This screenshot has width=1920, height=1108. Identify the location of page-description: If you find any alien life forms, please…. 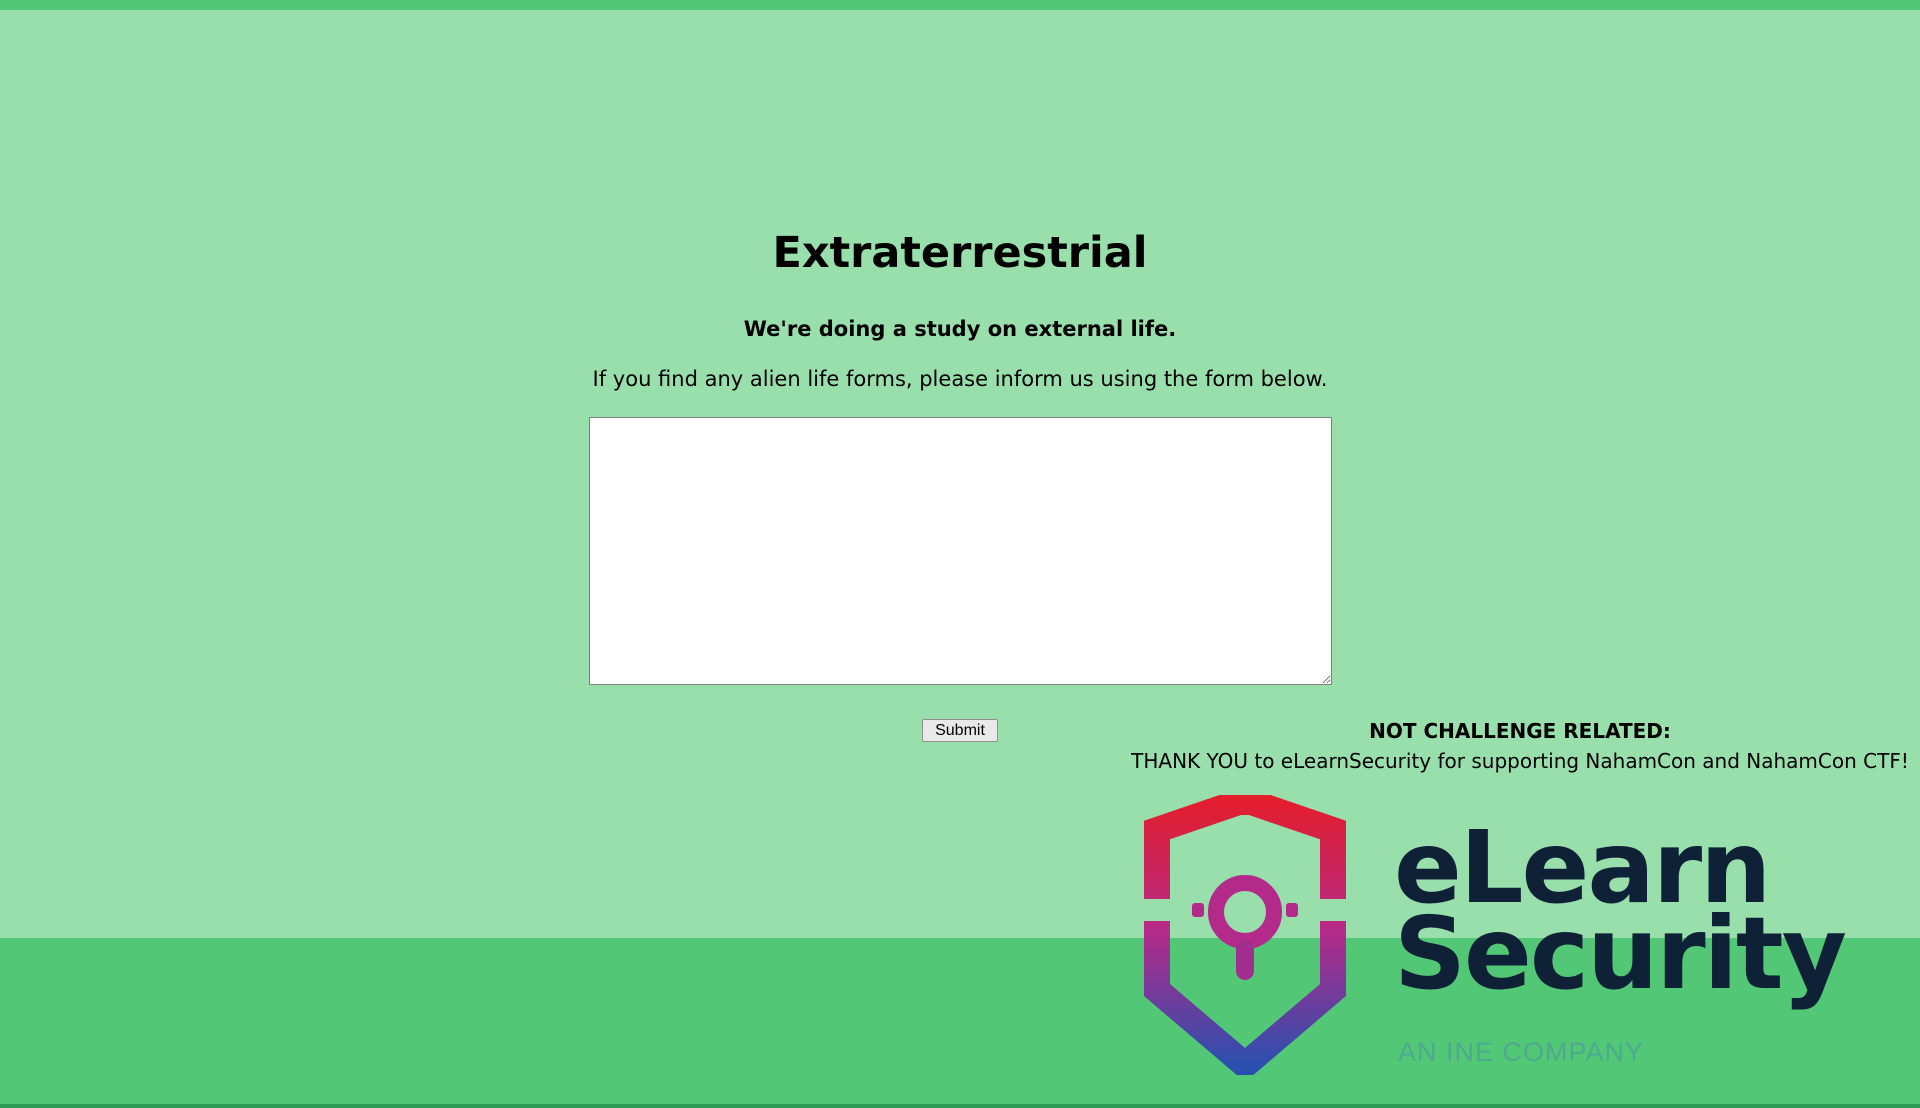
(960, 379).